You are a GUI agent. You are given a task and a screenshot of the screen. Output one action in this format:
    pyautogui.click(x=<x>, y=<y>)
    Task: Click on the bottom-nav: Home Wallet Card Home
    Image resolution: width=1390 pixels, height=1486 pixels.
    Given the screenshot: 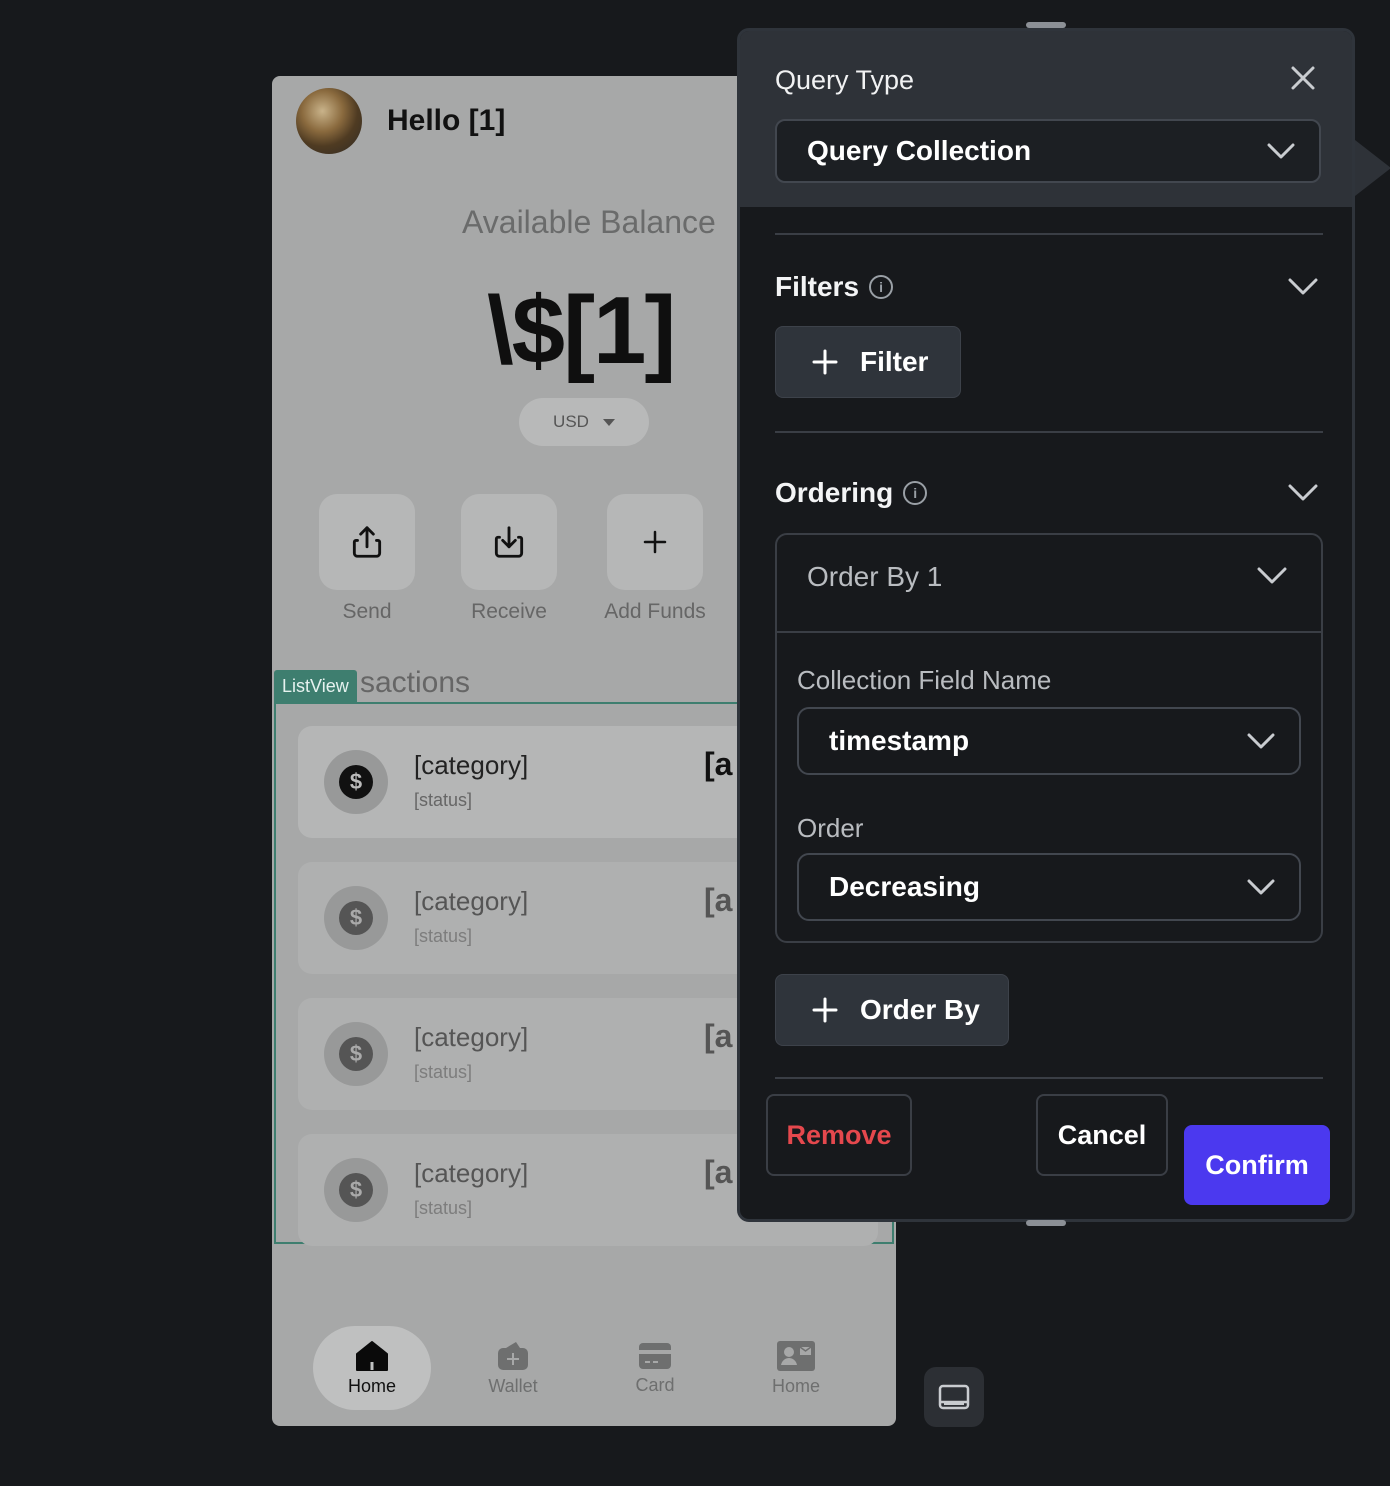 What is the action you would take?
    pyautogui.click(x=584, y=1369)
    